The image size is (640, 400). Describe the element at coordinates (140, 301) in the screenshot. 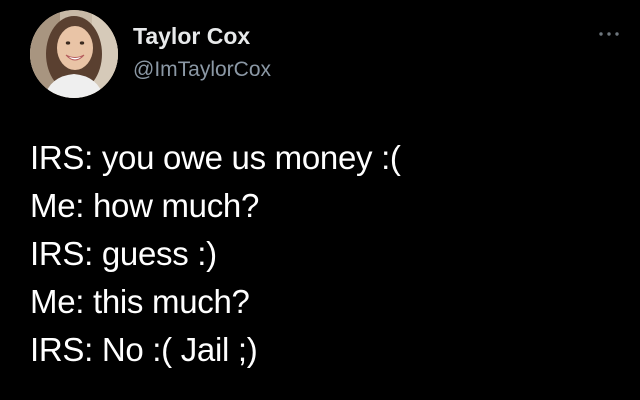

I see `tweet-line: Me: this much?` at that location.